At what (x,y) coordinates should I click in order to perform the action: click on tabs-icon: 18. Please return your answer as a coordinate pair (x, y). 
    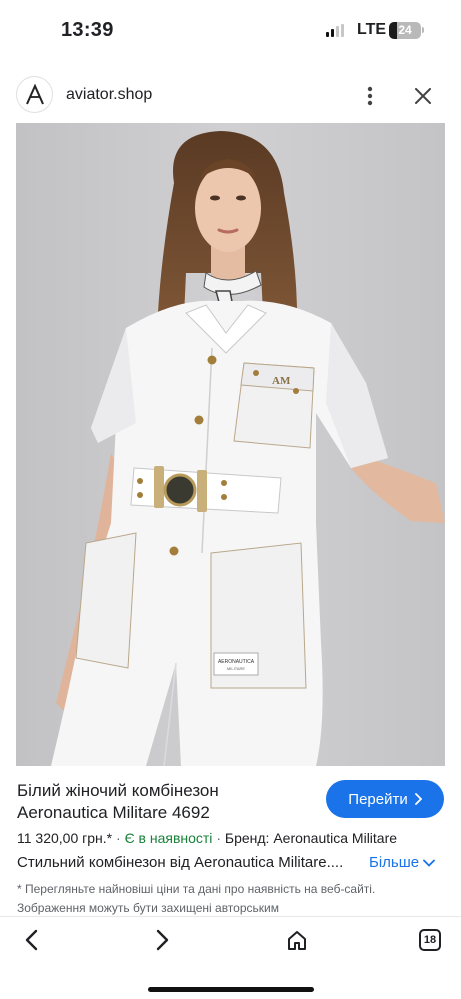
    Looking at the image, I should click on (430, 940).